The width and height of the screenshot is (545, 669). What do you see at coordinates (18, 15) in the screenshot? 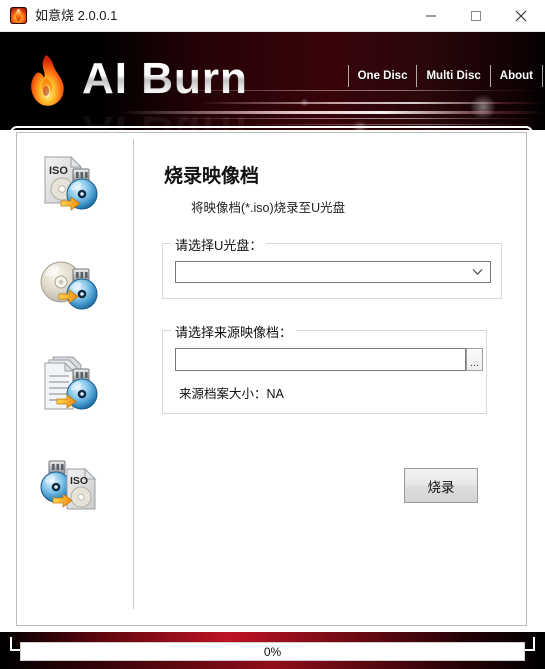
I see `app-flame-icon` at bounding box center [18, 15].